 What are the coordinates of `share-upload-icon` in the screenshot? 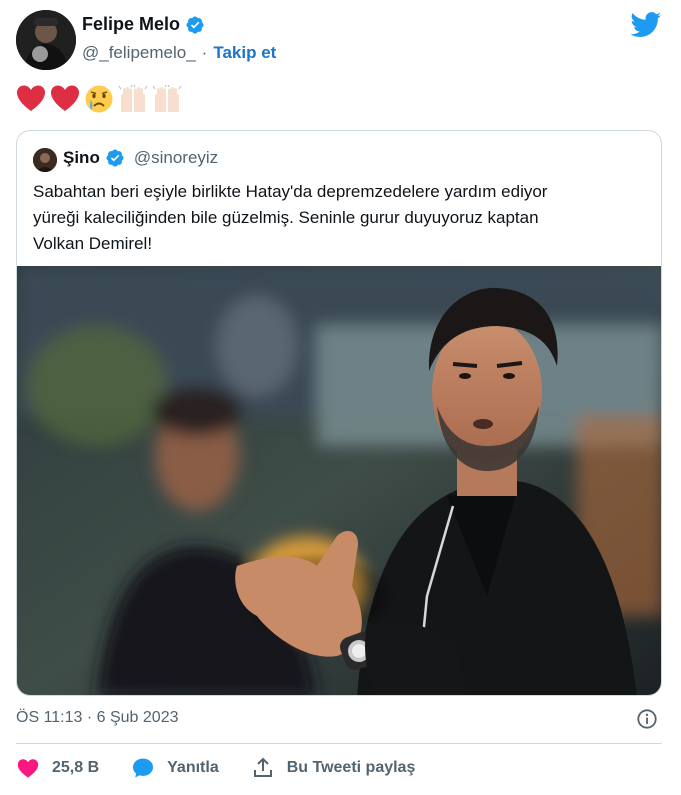 It's located at (262, 767).